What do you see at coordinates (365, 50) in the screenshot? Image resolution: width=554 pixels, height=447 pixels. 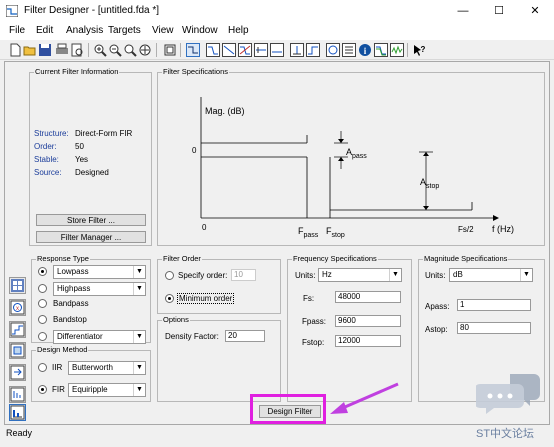 I see `filter-info-icon: i` at bounding box center [365, 50].